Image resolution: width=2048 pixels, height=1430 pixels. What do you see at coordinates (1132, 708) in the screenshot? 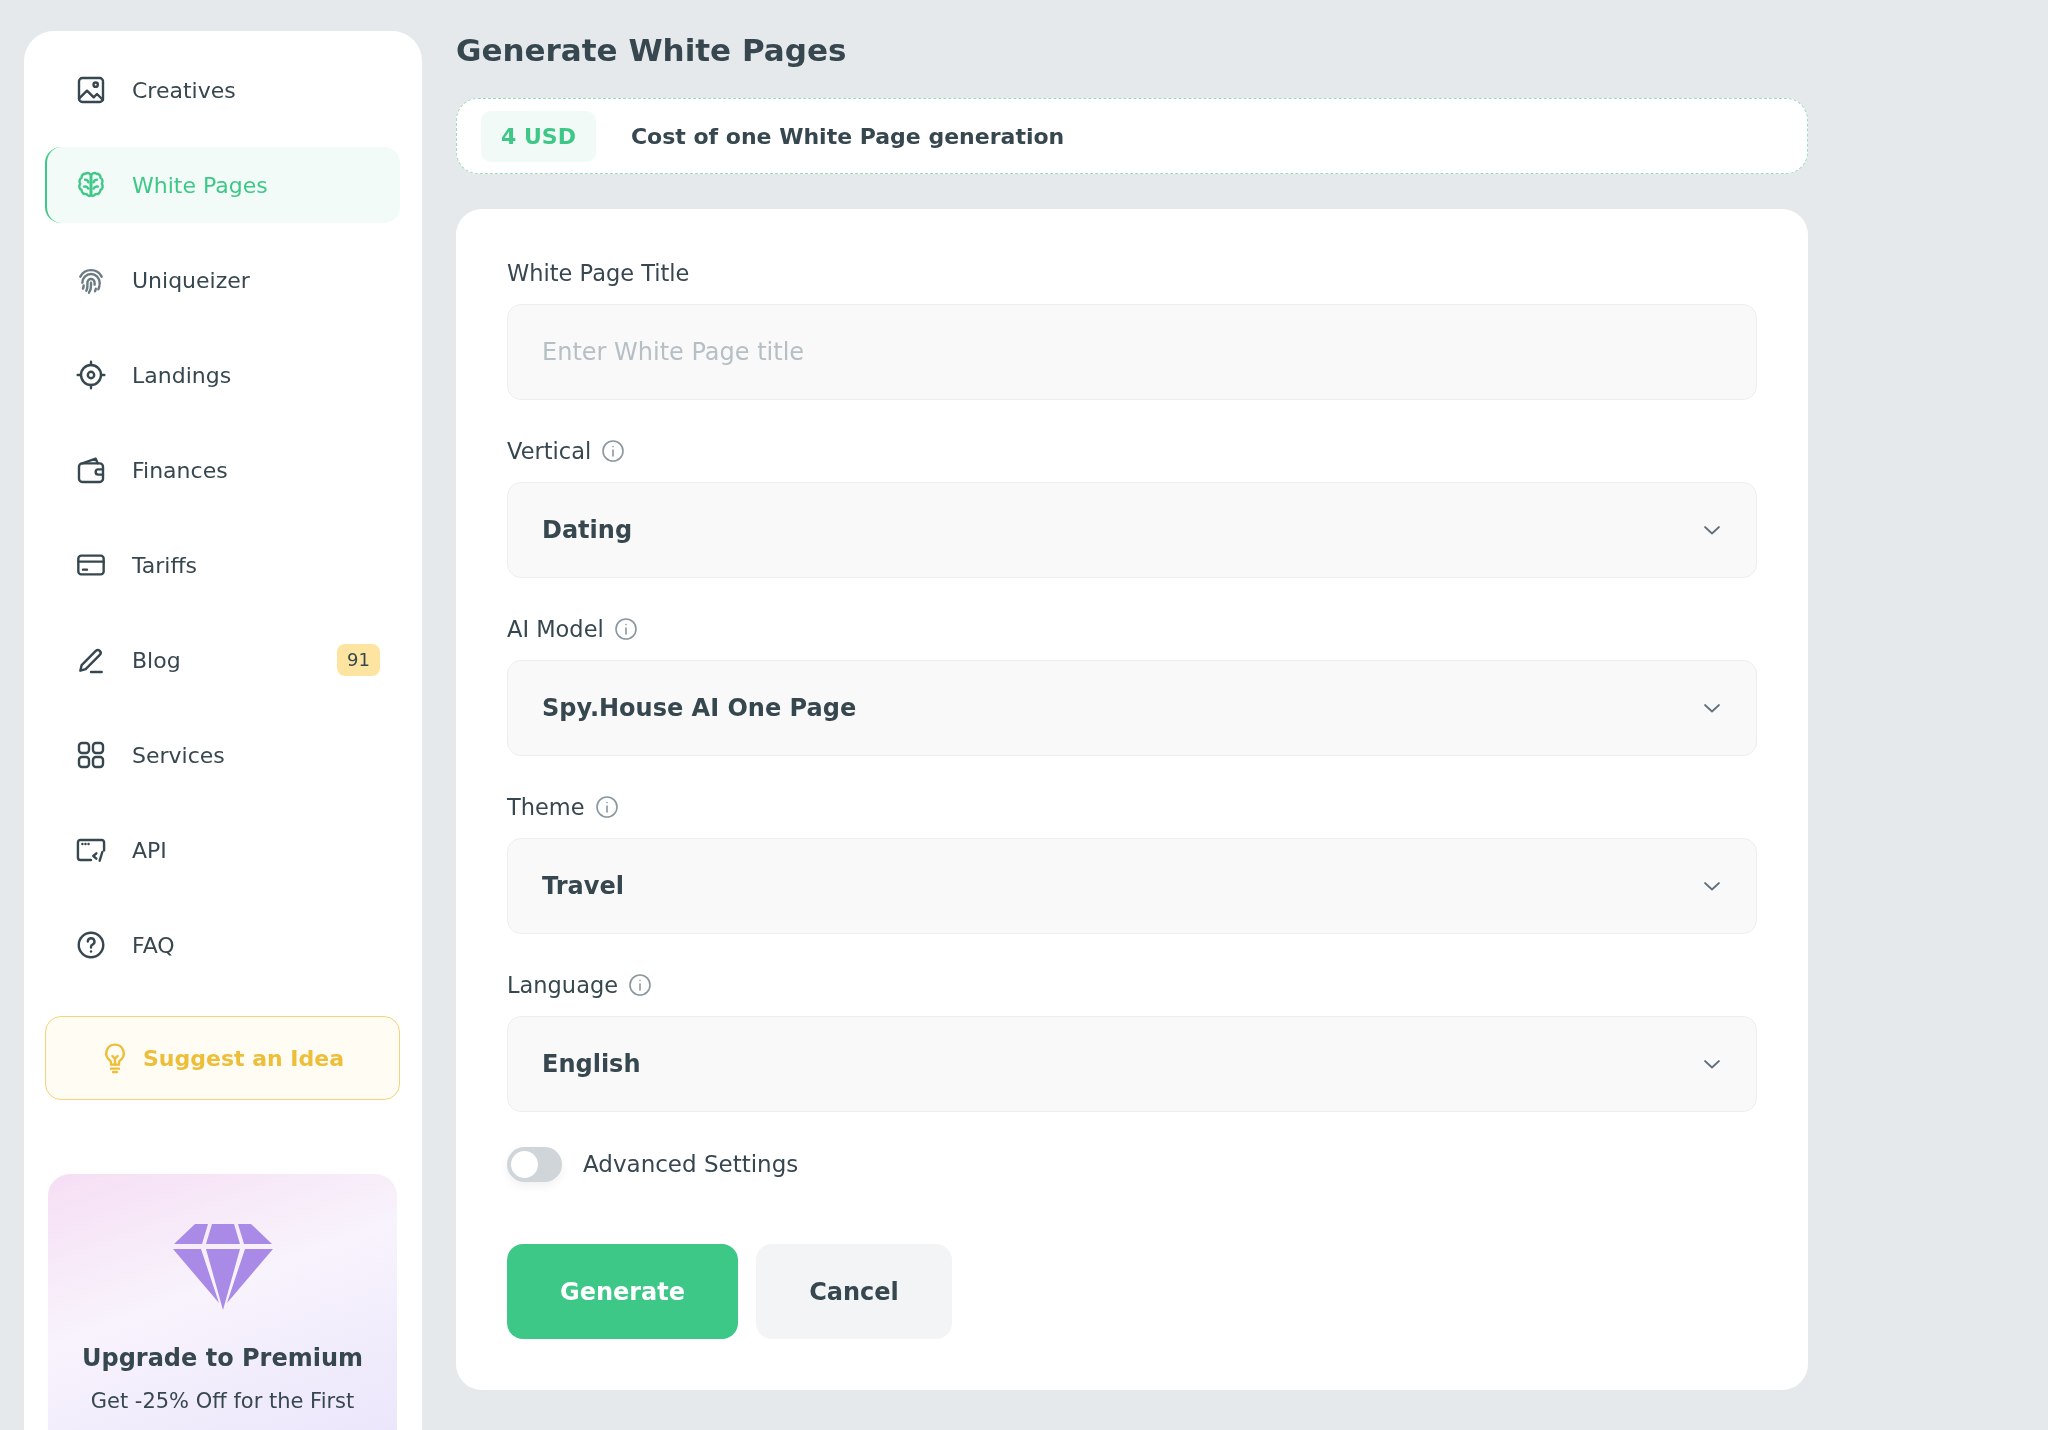
I see `dropdown: Spy.House AI One Page` at bounding box center [1132, 708].